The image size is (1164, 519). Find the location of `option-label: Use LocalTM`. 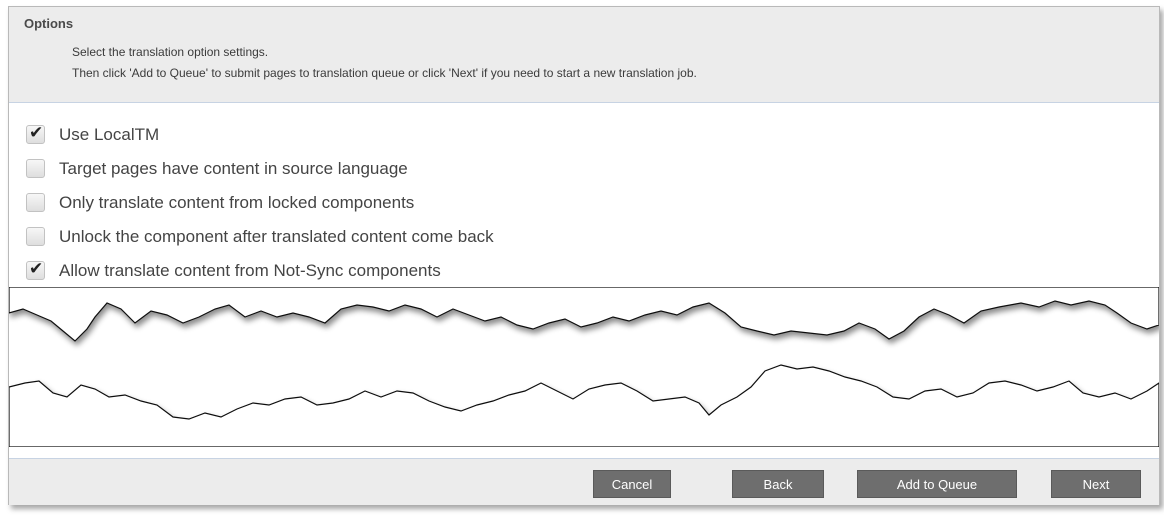

option-label: Use LocalTM is located at coordinates (109, 134).